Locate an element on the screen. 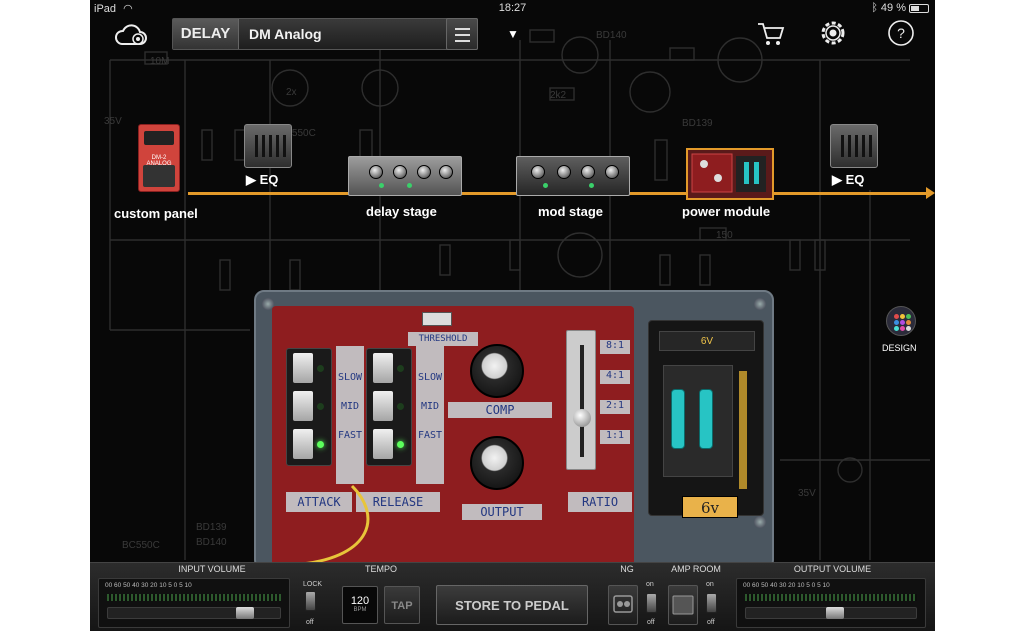 The height and width of the screenshot is (631, 1024). ng-toggle is located at coordinates (651, 603).